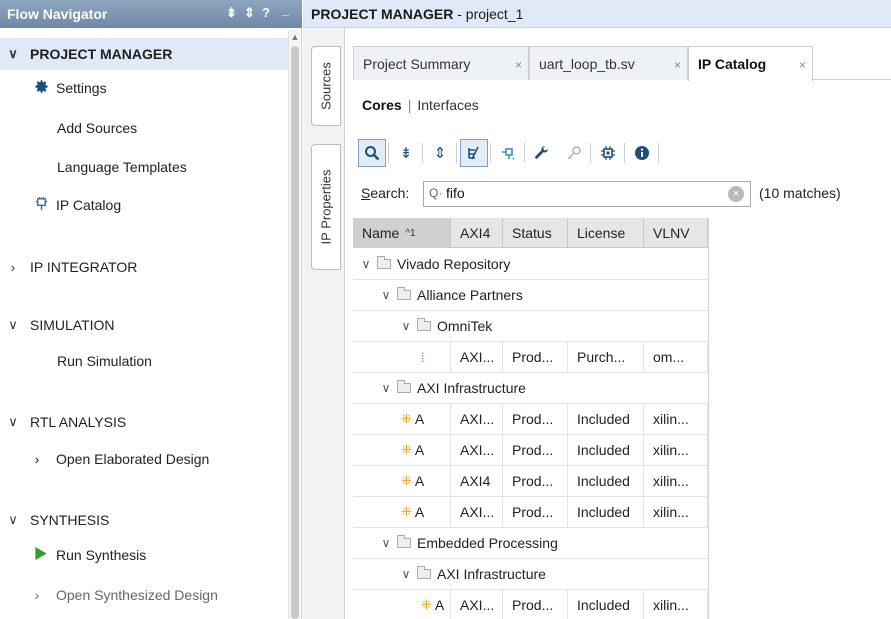 This screenshot has width=891, height=619. What do you see at coordinates (530, 326) in the screenshot?
I see `tree-group-row: ∨ OmniTek` at bounding box center [530, 326].